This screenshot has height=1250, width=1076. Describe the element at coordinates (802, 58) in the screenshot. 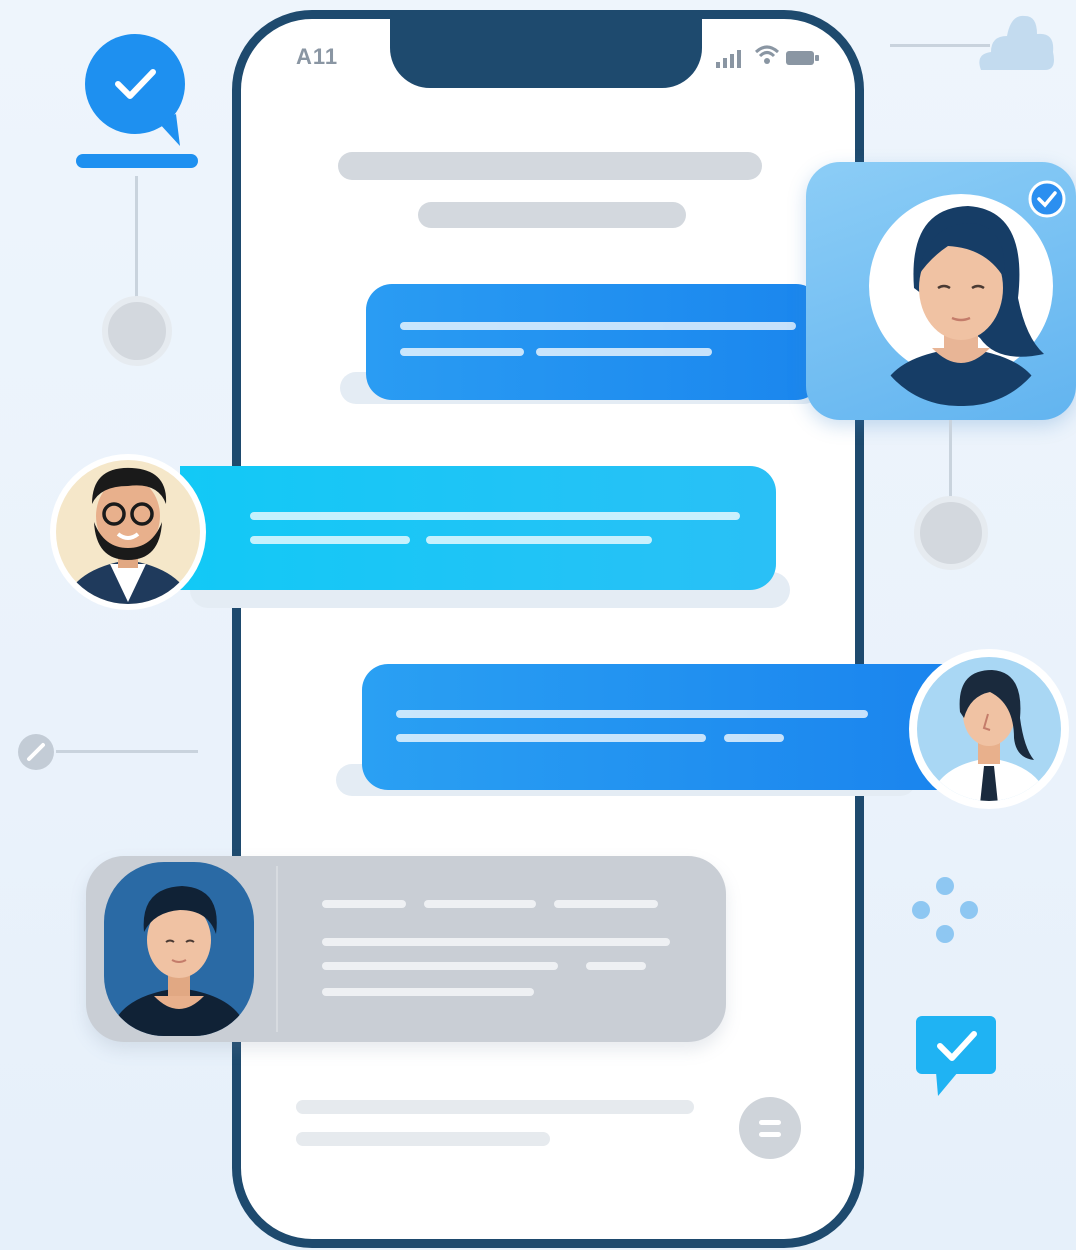

I see `battery-icon` at that location.